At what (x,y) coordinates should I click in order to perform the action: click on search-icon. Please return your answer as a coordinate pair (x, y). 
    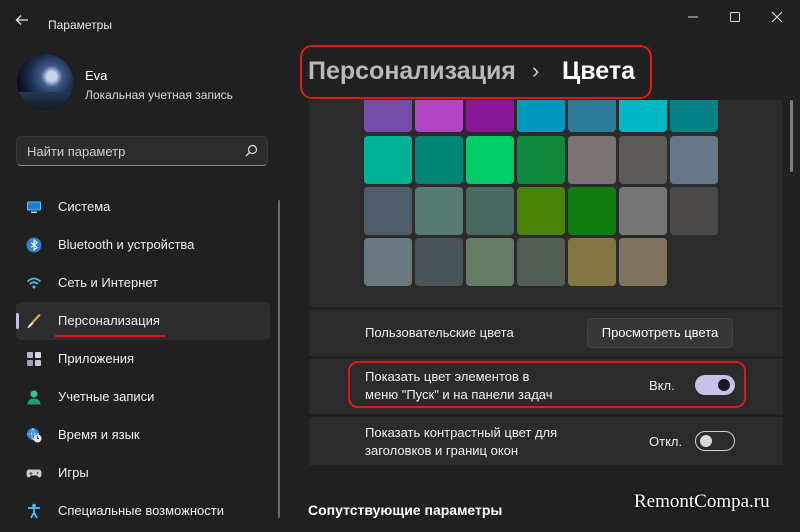
    Looking at the image, I should click on (251, 151).